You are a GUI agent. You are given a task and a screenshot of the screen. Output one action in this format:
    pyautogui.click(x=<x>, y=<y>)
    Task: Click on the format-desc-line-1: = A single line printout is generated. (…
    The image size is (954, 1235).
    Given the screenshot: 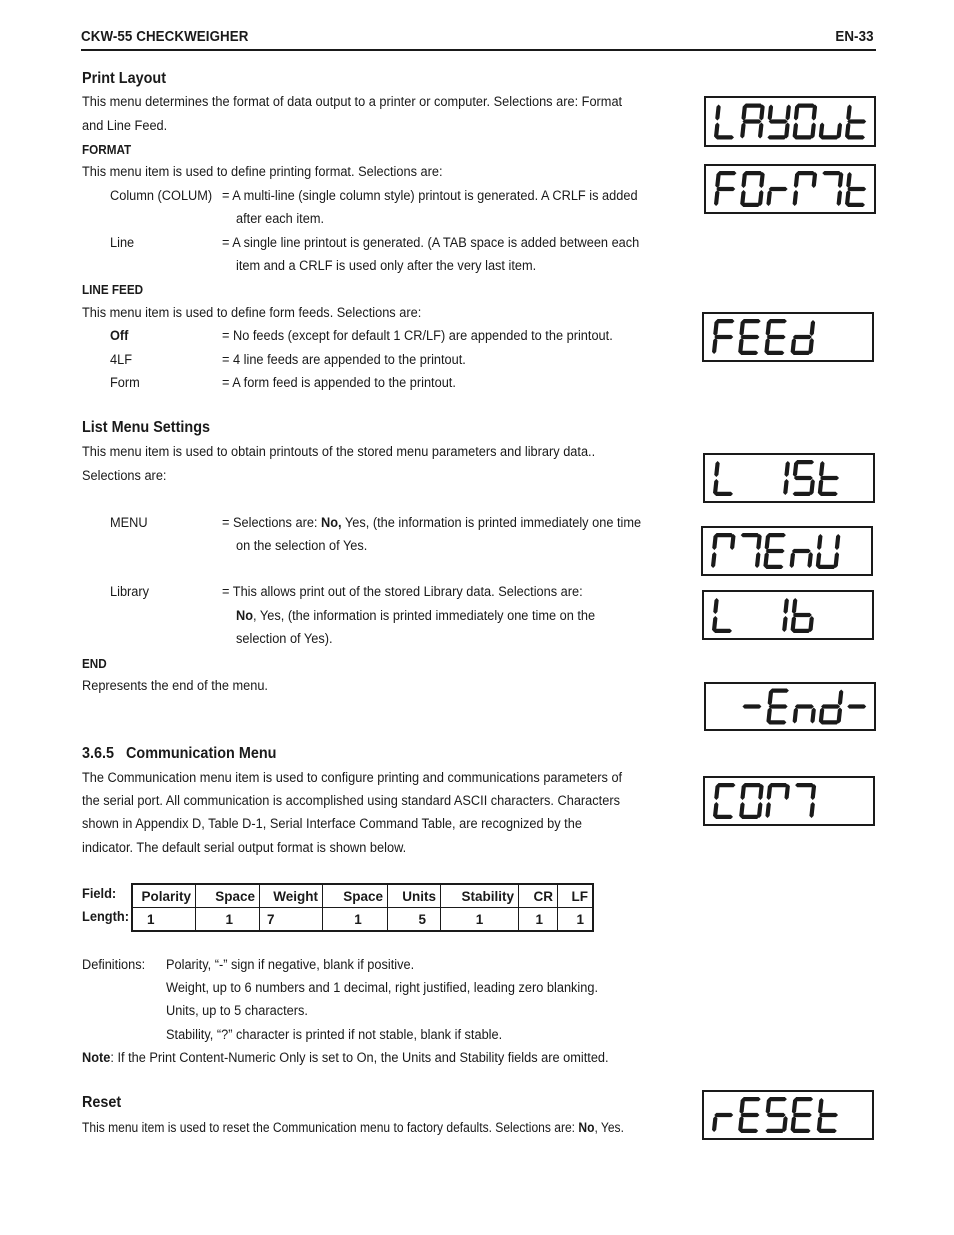 What is the action you would take?
    pyautogui.click(x=431, y=243)
    